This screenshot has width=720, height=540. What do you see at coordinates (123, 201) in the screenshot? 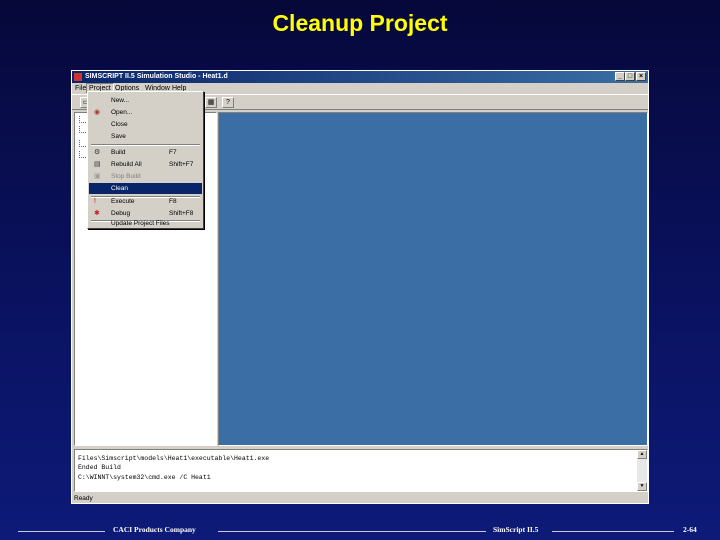
I see `menu-item-label: Execute` at bounding box center [123, 201].